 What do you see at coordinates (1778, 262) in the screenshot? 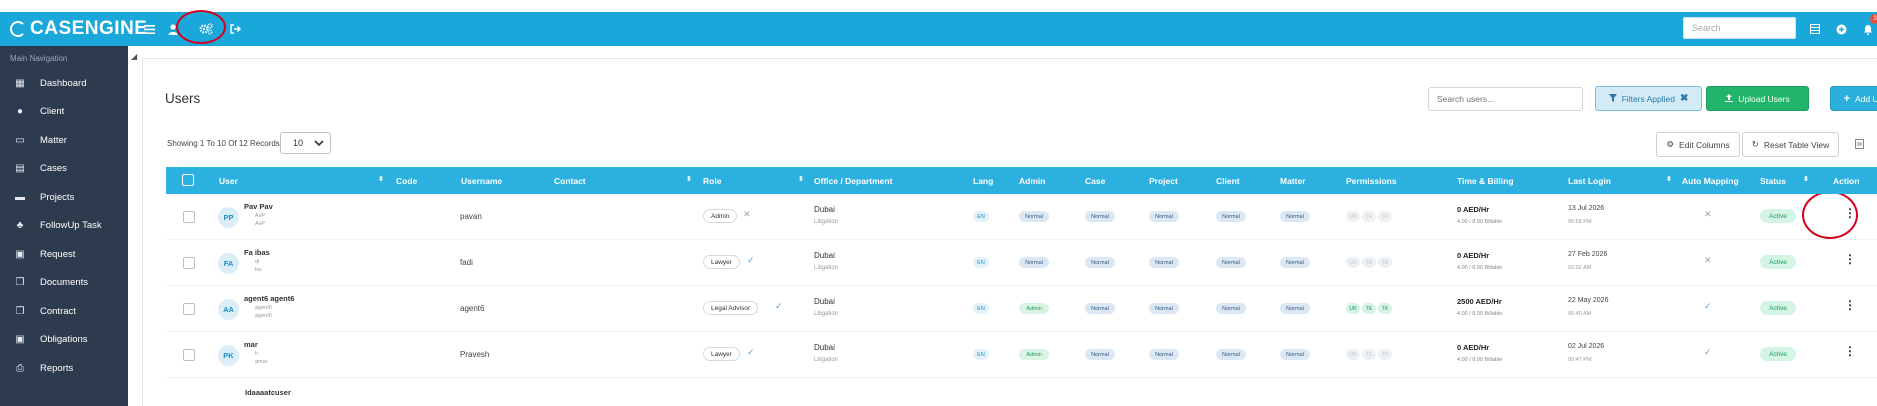
I see `status-badge: Active` at bounding box center [1778, 262].